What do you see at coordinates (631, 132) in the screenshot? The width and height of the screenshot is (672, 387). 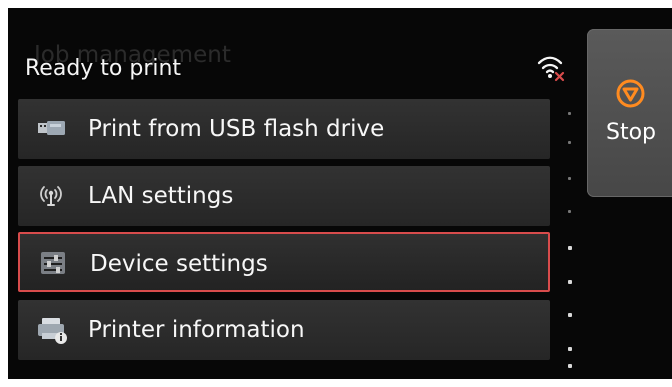 I see `stop-label: Stop` at bounding box center [631, 132].